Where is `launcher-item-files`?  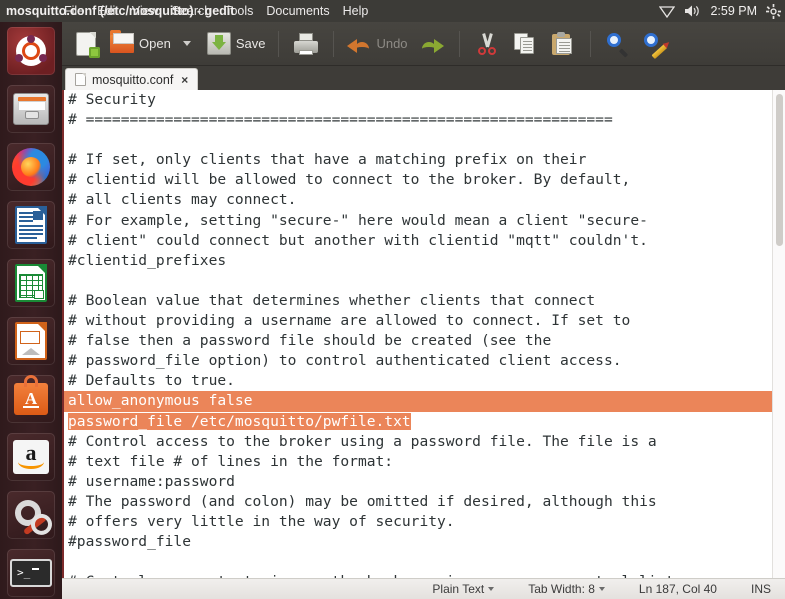 launcher-item-files is located at coordinates (31, 109).